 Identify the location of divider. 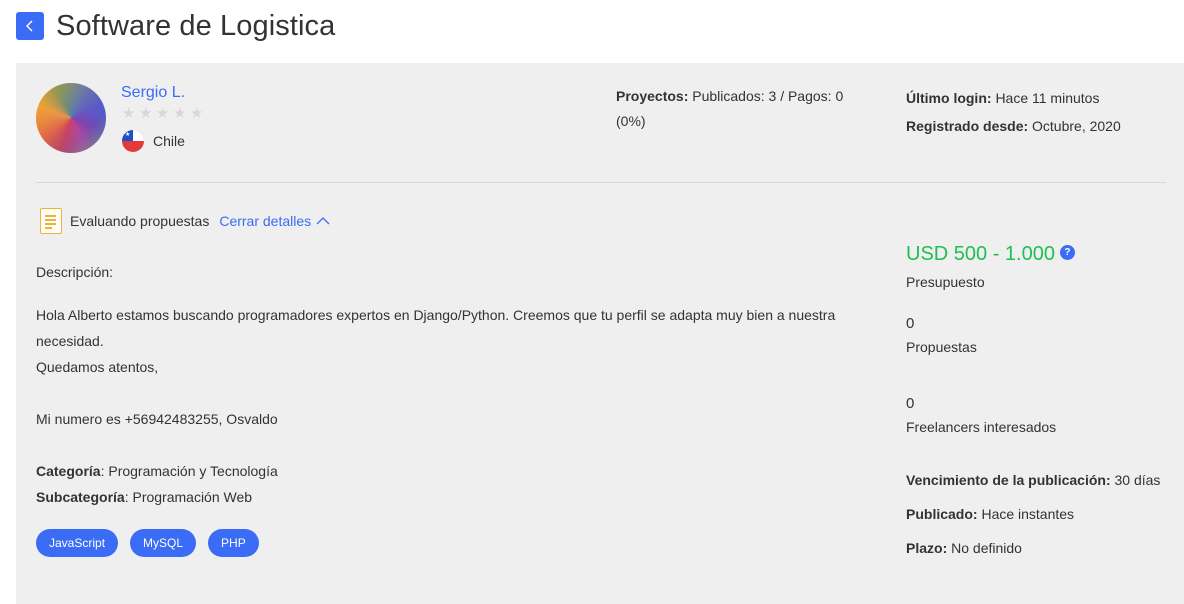
(601, 182).